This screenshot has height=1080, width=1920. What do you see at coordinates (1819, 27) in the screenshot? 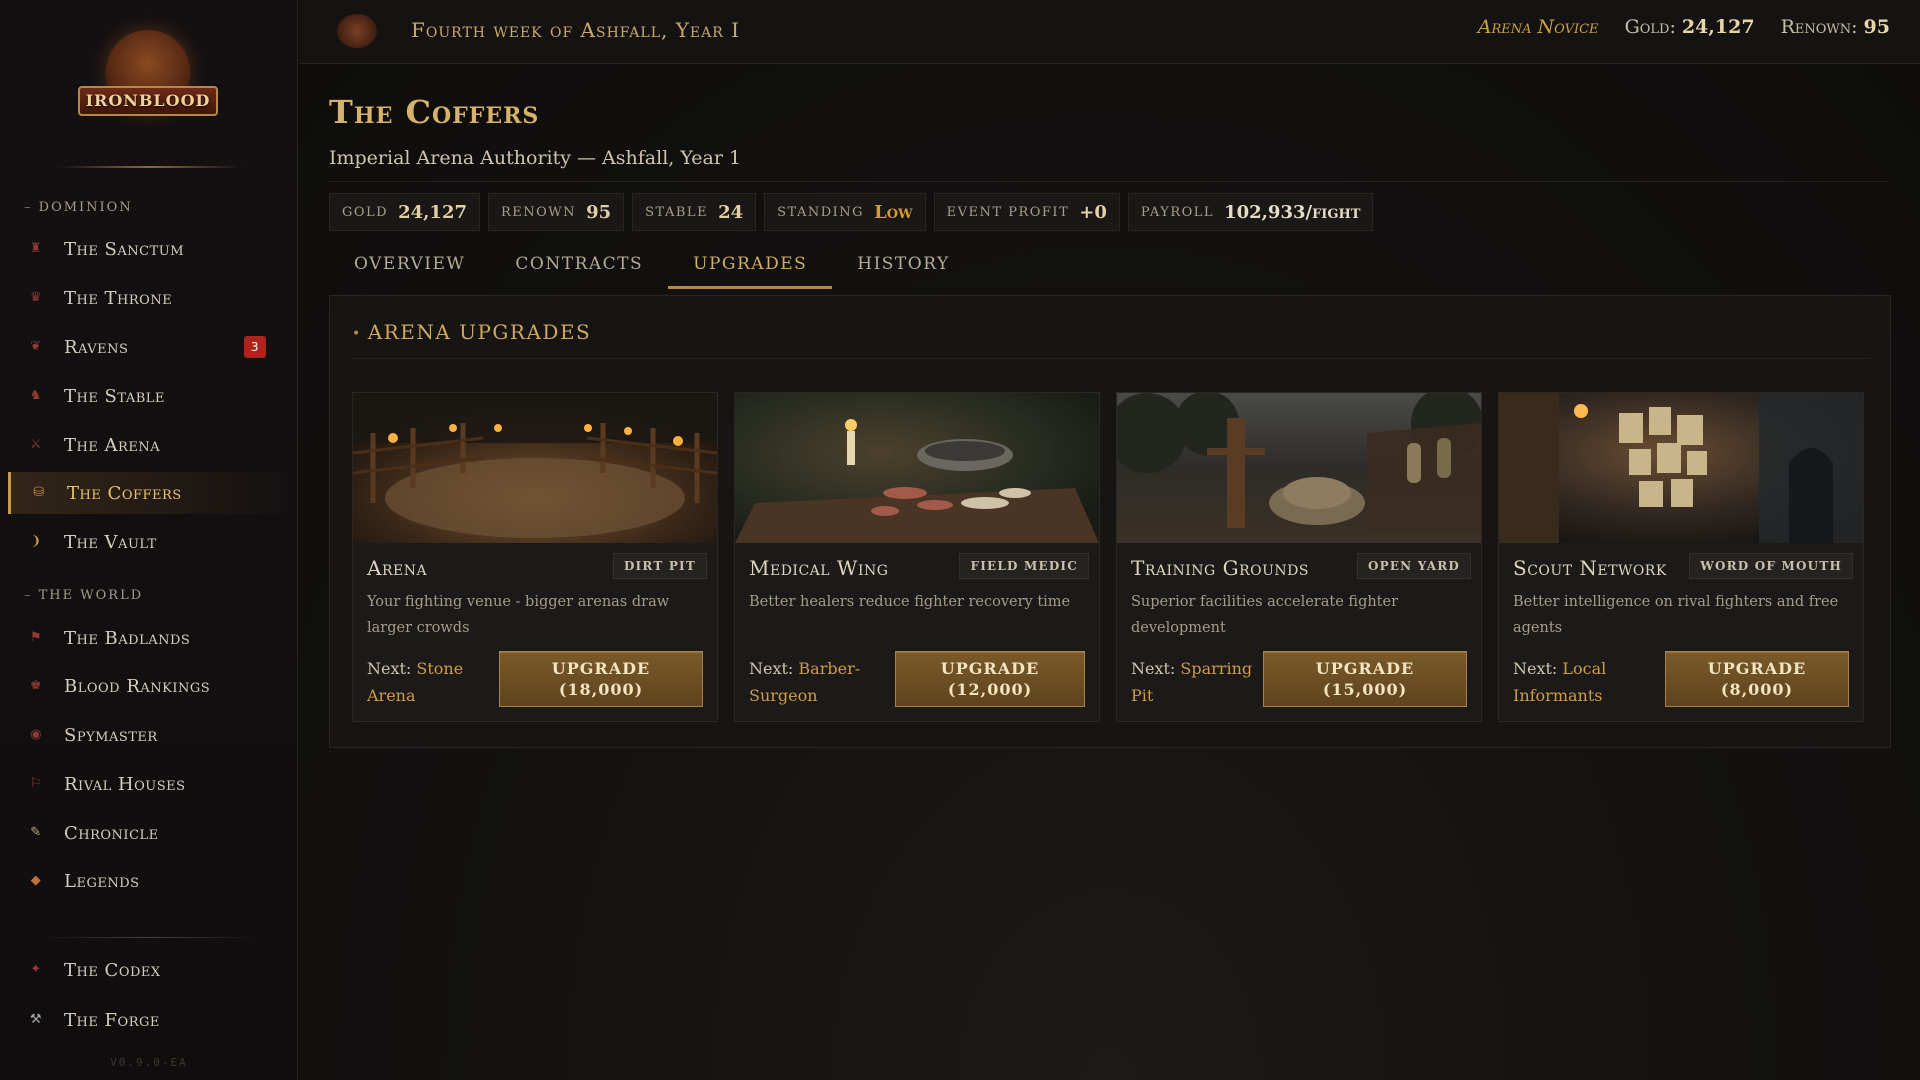
I see `renown-label: Renown:` at bounding box center [1819, 27].